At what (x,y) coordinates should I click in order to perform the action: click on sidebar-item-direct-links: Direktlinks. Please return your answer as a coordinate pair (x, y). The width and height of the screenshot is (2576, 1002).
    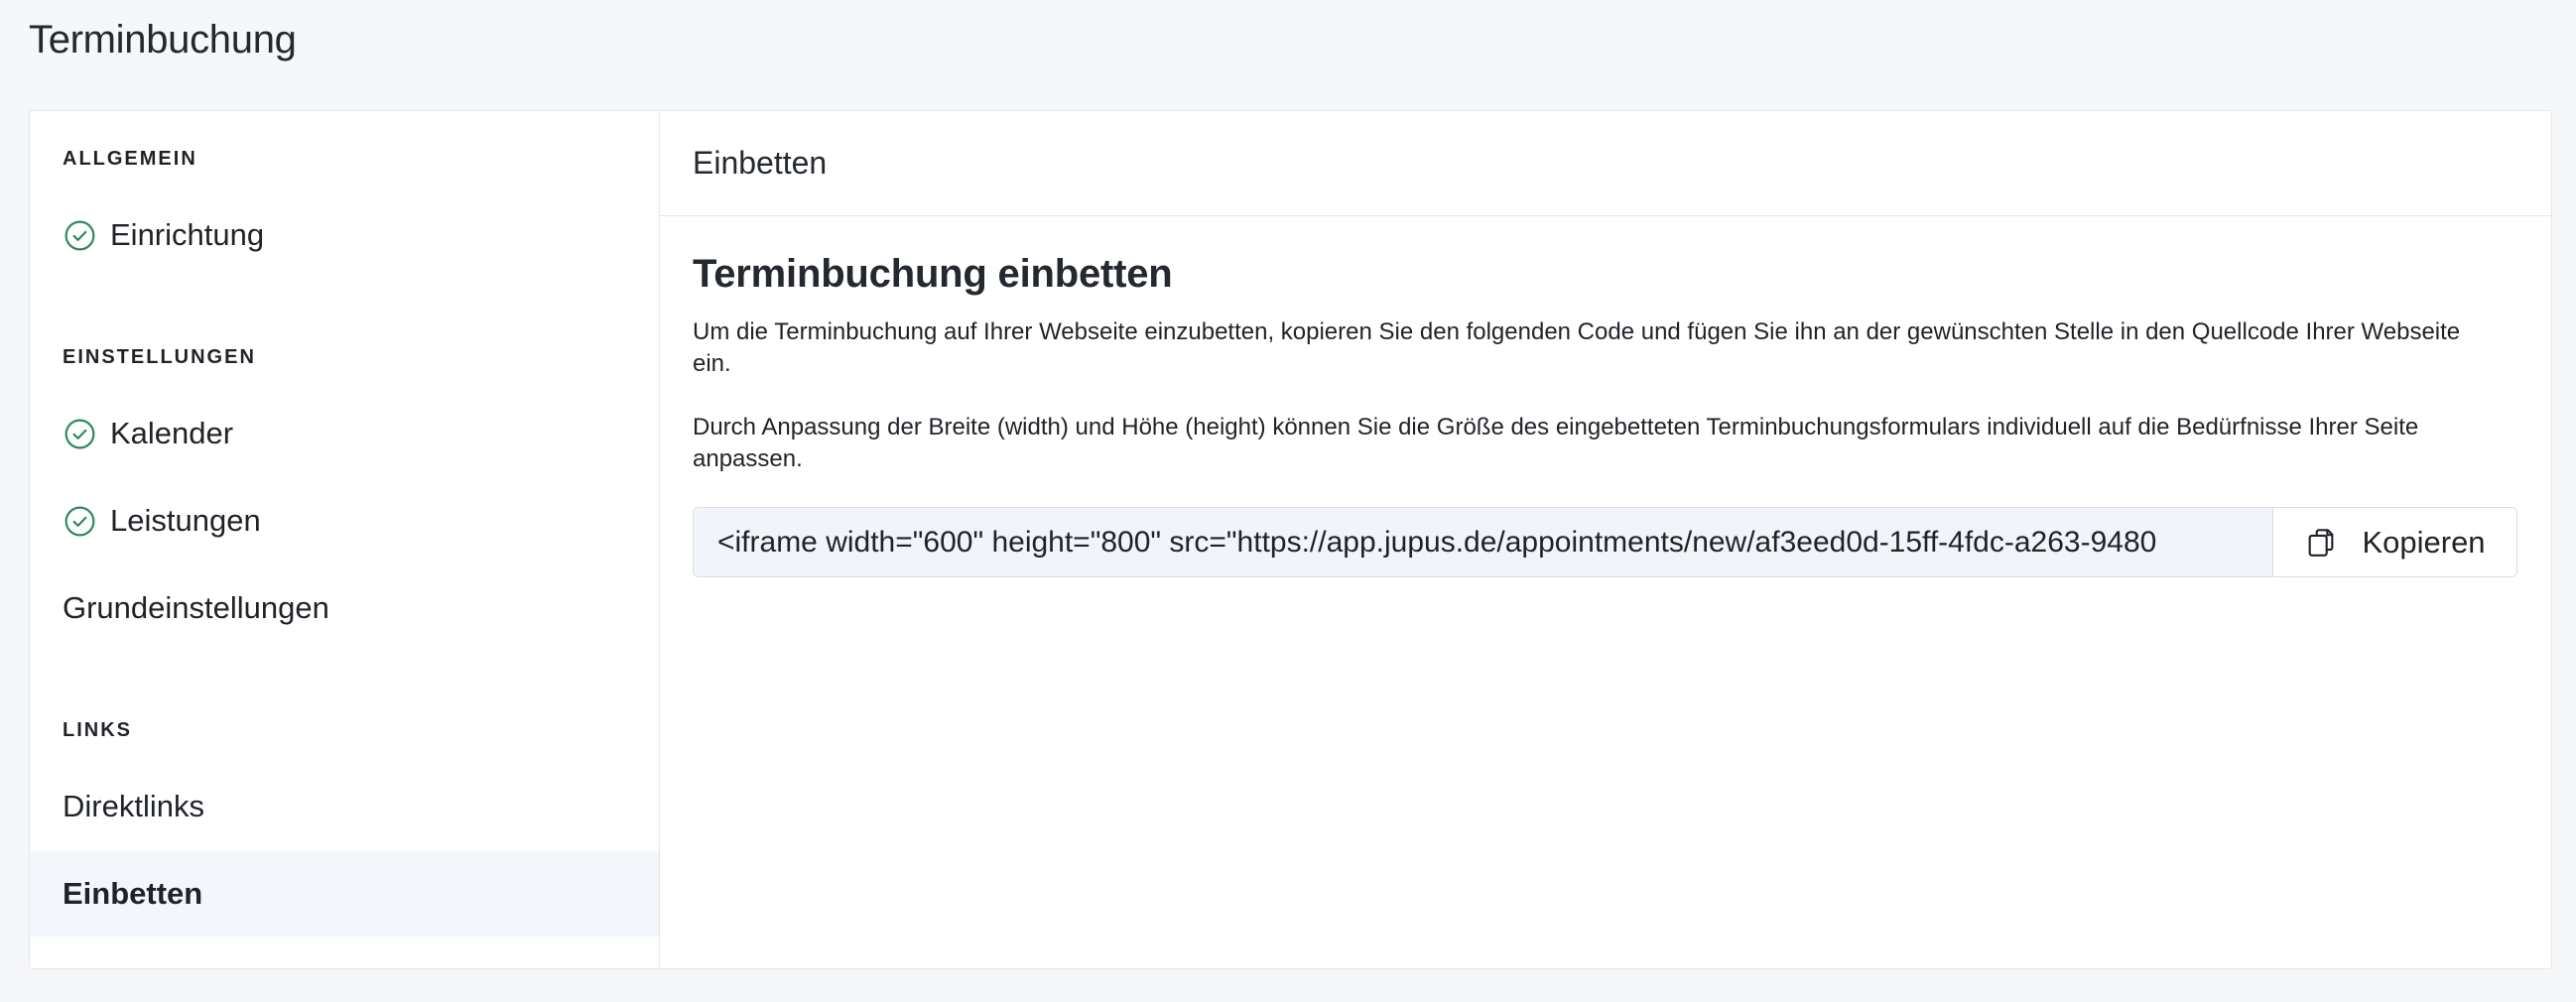
    Looking at the image, I should click on (344, 806).